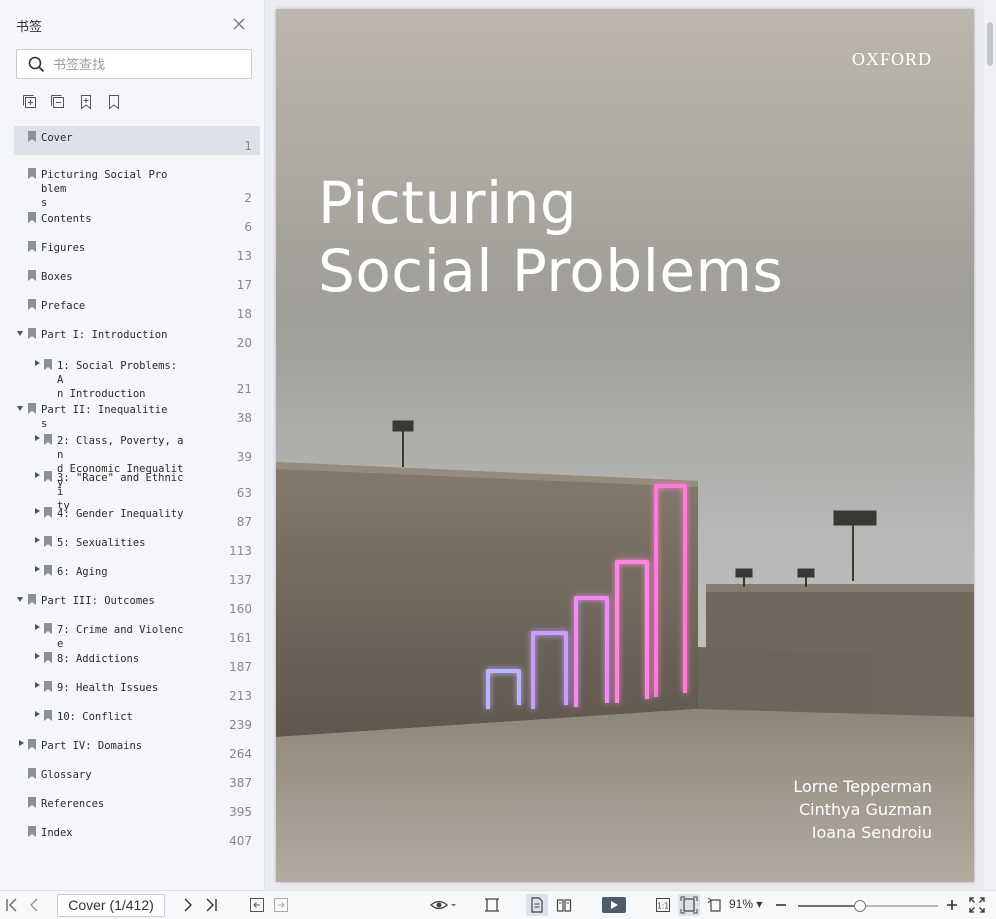  What do you see at coordinates (63, 306) in the screenshot?
I see `bookmark-label: Preface` at bounding box center [63, 306].